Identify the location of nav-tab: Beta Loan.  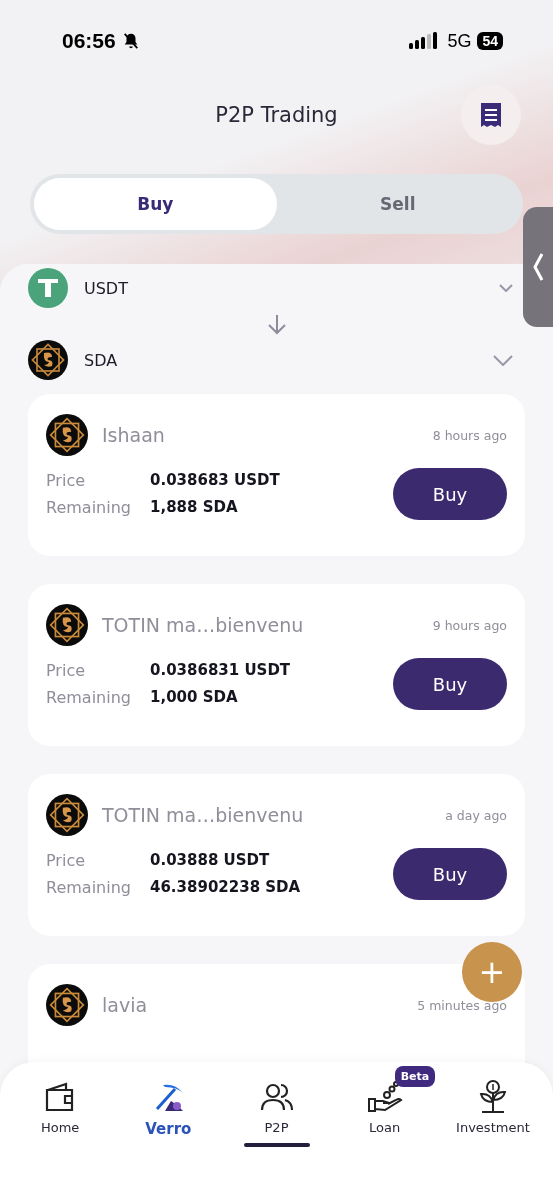
(384, 1113).